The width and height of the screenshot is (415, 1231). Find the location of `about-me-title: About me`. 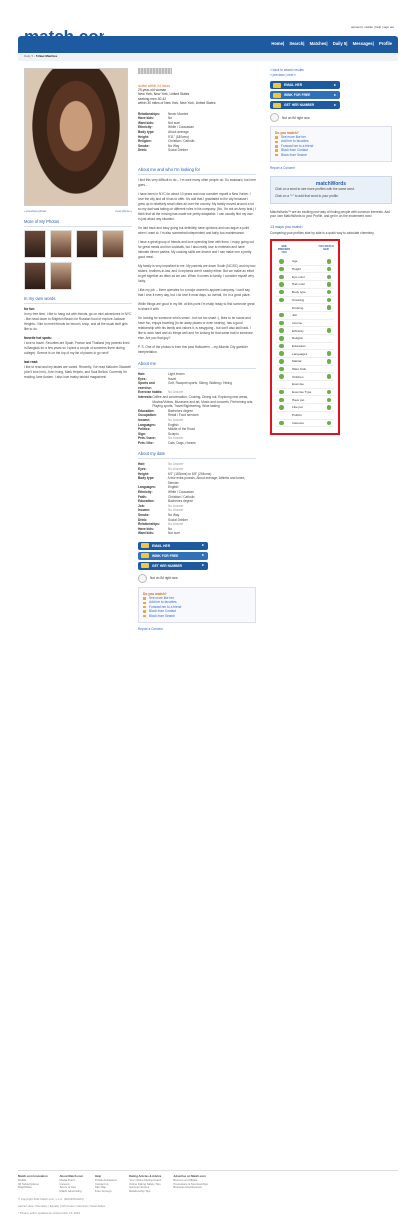

about-me-title: About me is located at coordinates (197, 365).